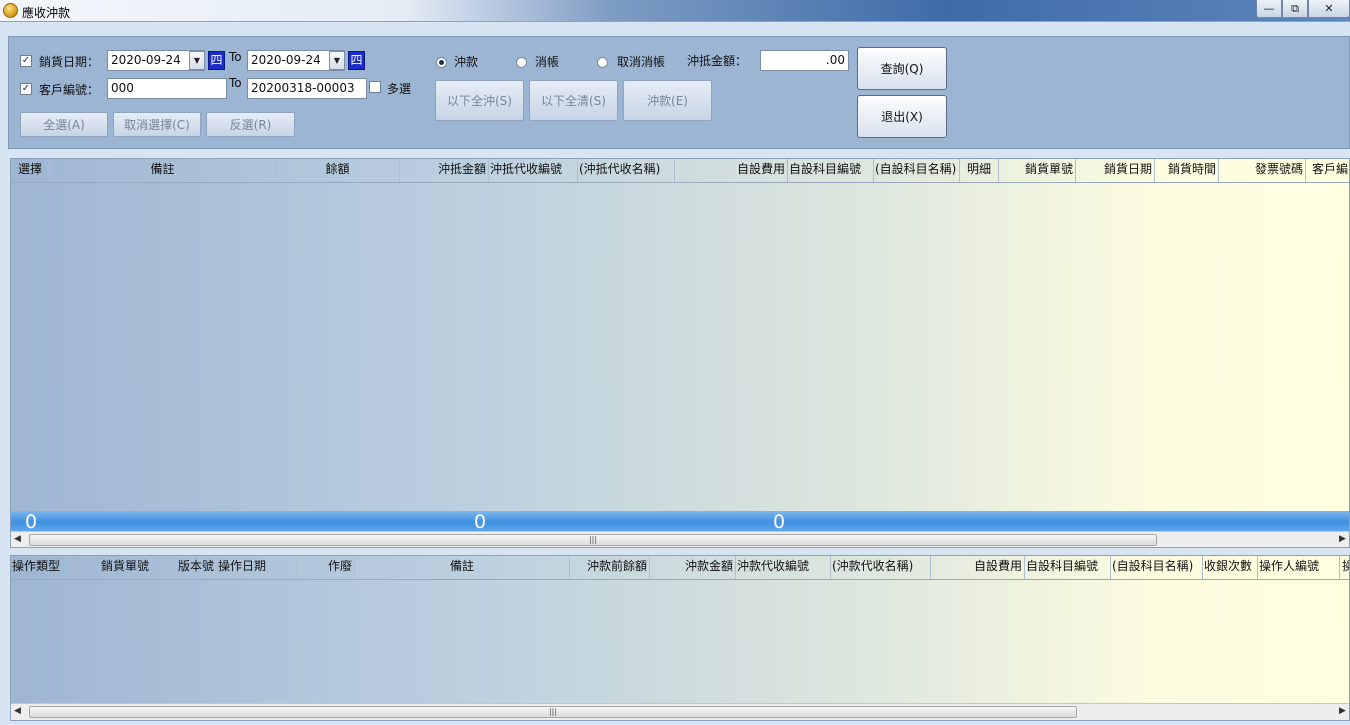 This screenshot has height=725, width=1350. I want to click on column-header: 操作類型, so click(43, 567).